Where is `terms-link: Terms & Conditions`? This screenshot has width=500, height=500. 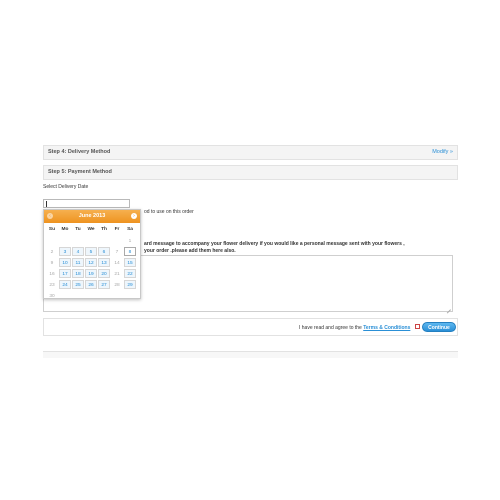 terms-link: Terms & Conditions is located at coordinates (386, 328).